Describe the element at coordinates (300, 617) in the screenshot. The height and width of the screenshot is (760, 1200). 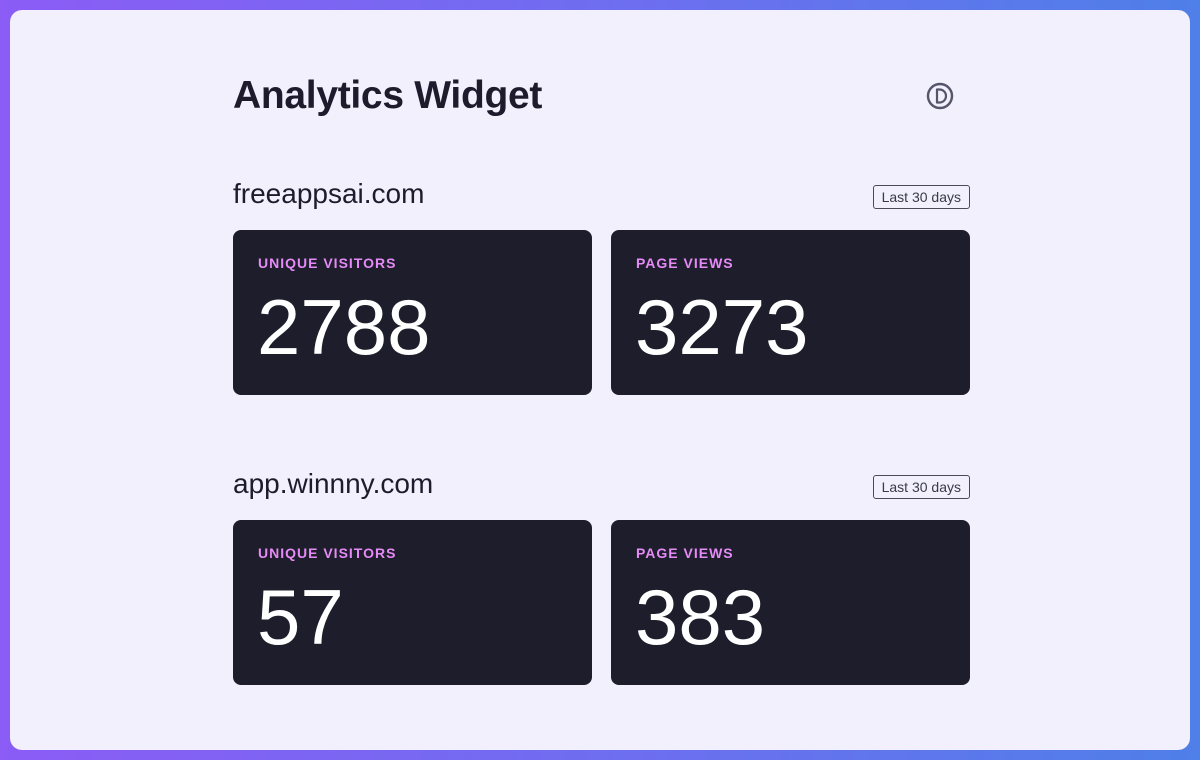
I see `metric-value: 57` at that location.